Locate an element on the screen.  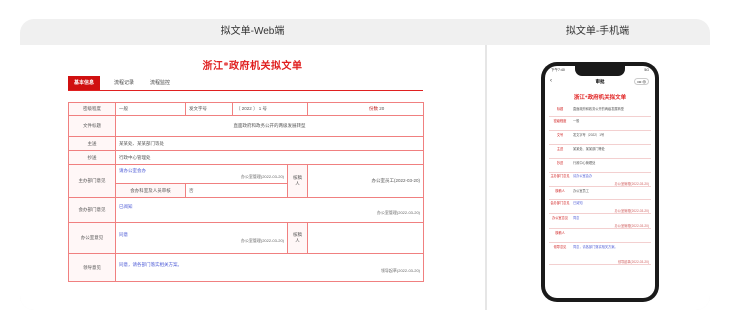
main-send-label: 主送 is located at coordinates (92, 143).